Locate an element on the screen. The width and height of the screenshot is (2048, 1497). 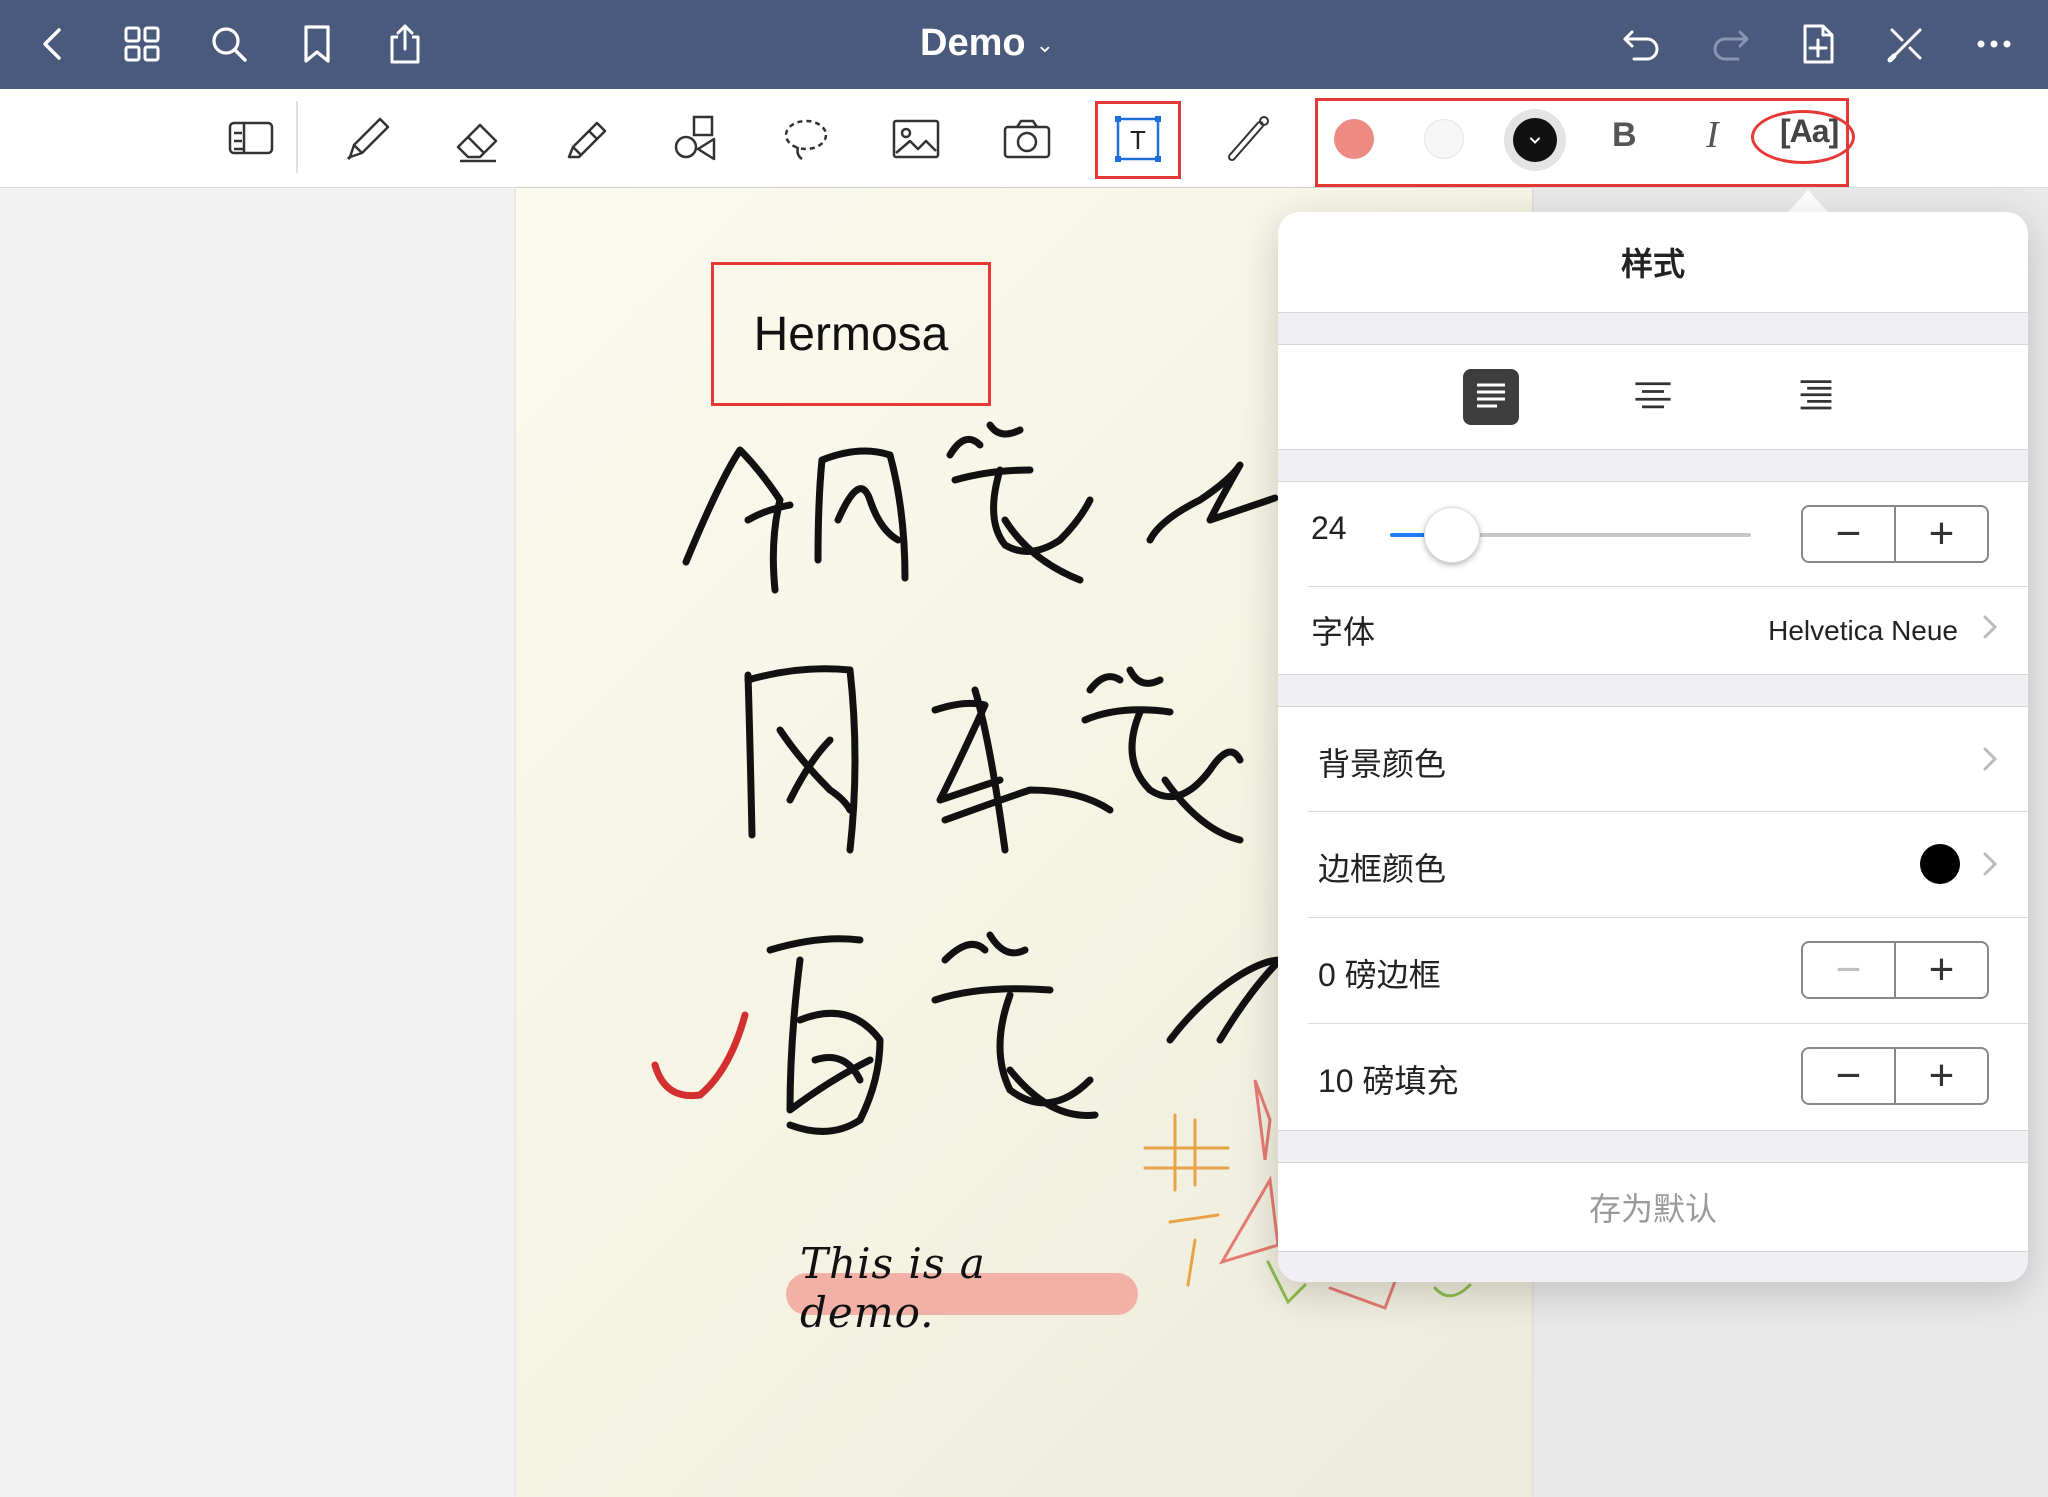
text-box-hermosa: Hermosa is located at coordinates (851, 334).